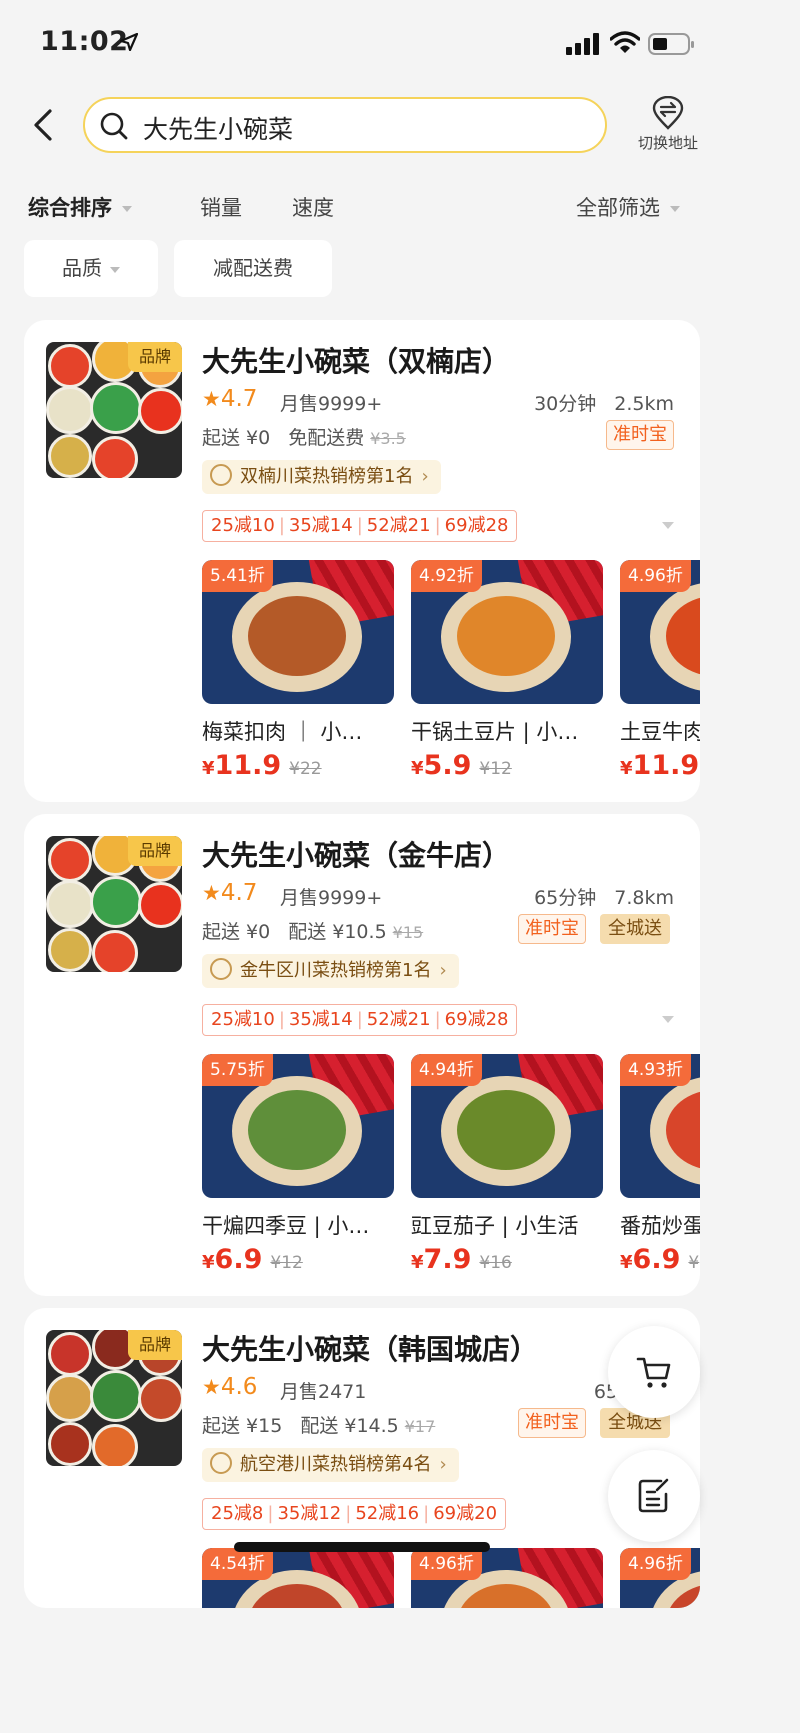 This screenshot has width=800, height=1733. I want to click on order-notes-button, so click(654, 1496).